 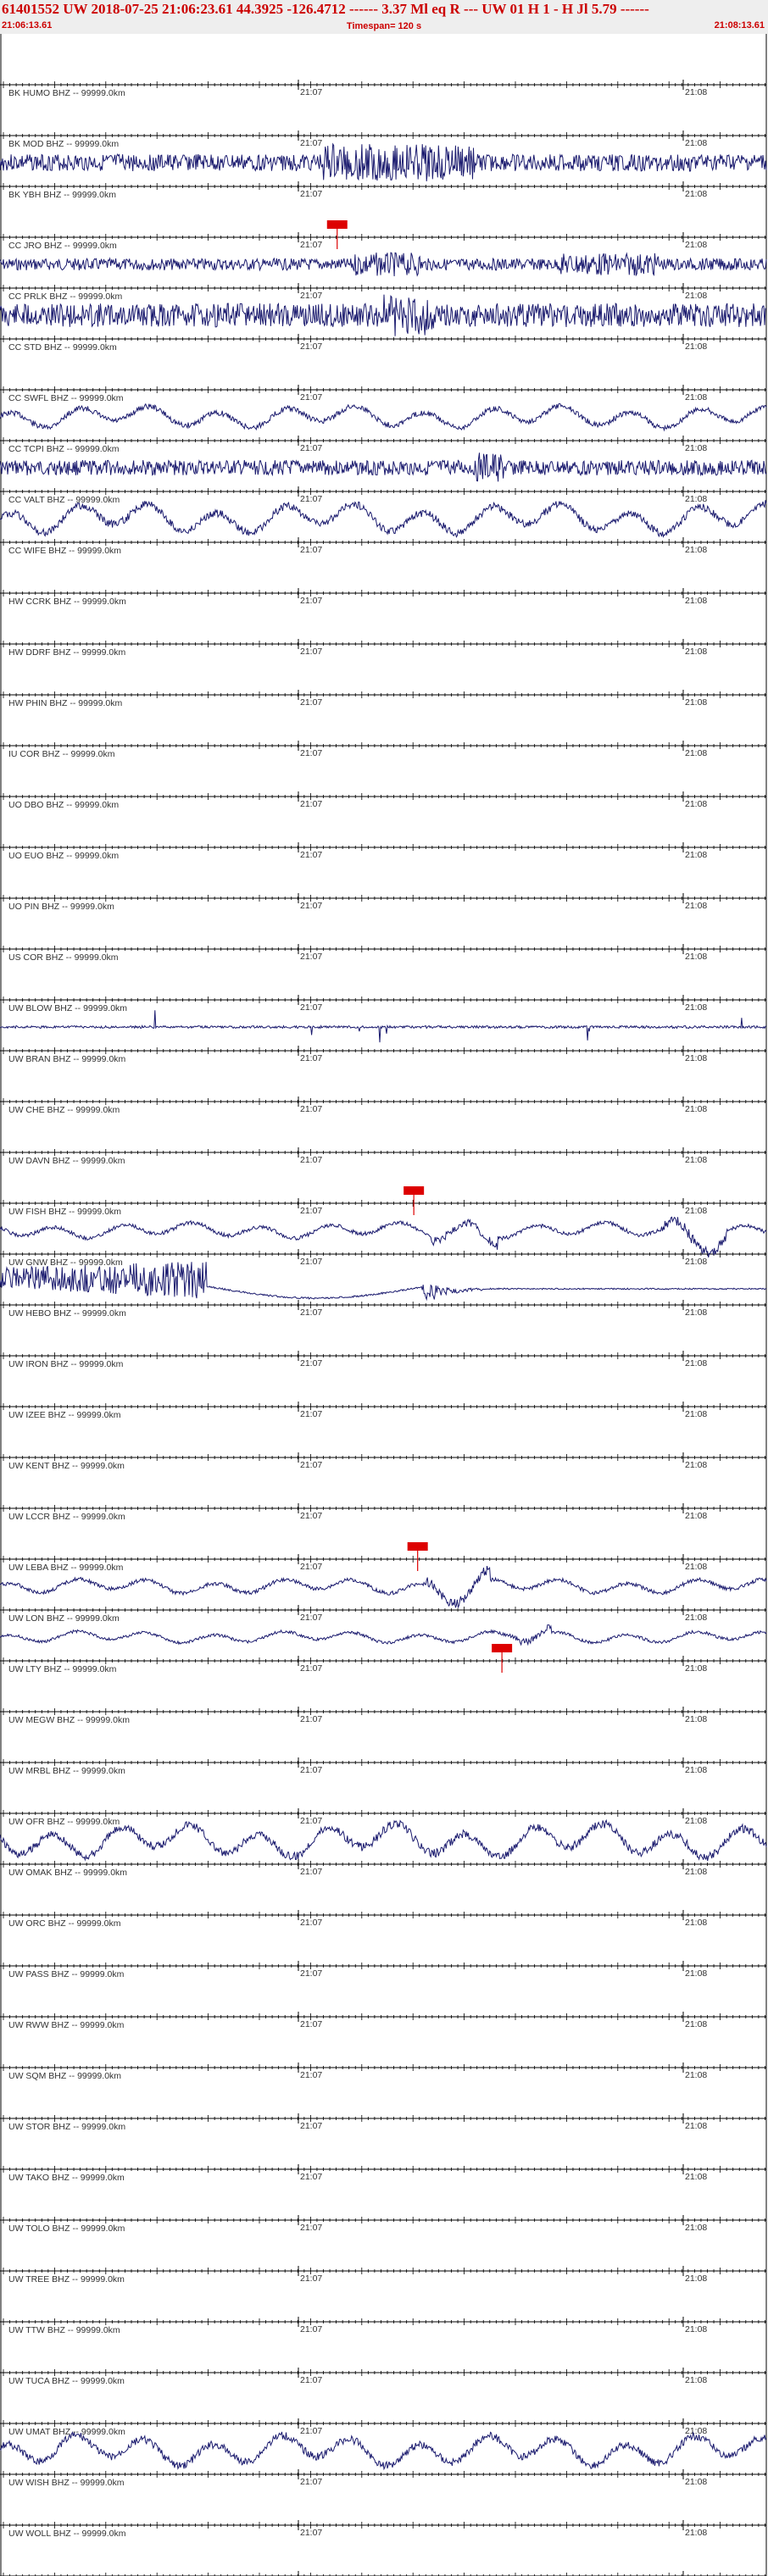 What do you see at coordinates (66, 1161) in the screenshot?
I see `channel-label: UW DAVN BHZ -- 99999.0km` at bounding box center [66, 1161].